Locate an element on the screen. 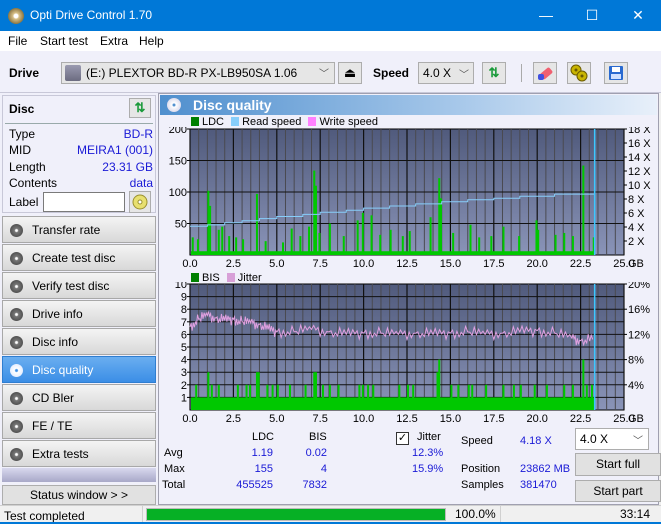 The height and width of the screenshot is (524, 661). status-window-button: Status window > > is located at coordinates (79, 495).